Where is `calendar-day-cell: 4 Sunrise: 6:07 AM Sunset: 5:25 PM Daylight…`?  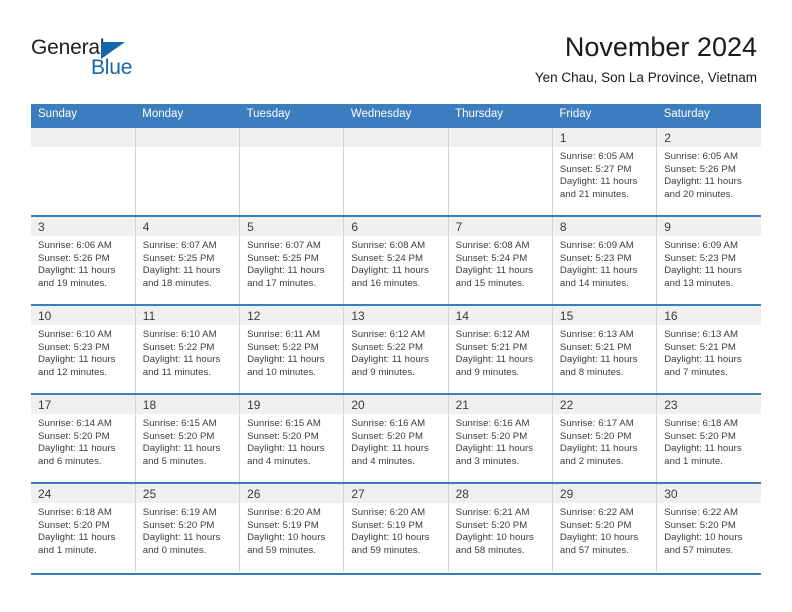
calendar-day-cell: 4 Sunrise: 6:07 AM Sunset: 5:25 PM Daylight… is located at coordinates (187, 260).